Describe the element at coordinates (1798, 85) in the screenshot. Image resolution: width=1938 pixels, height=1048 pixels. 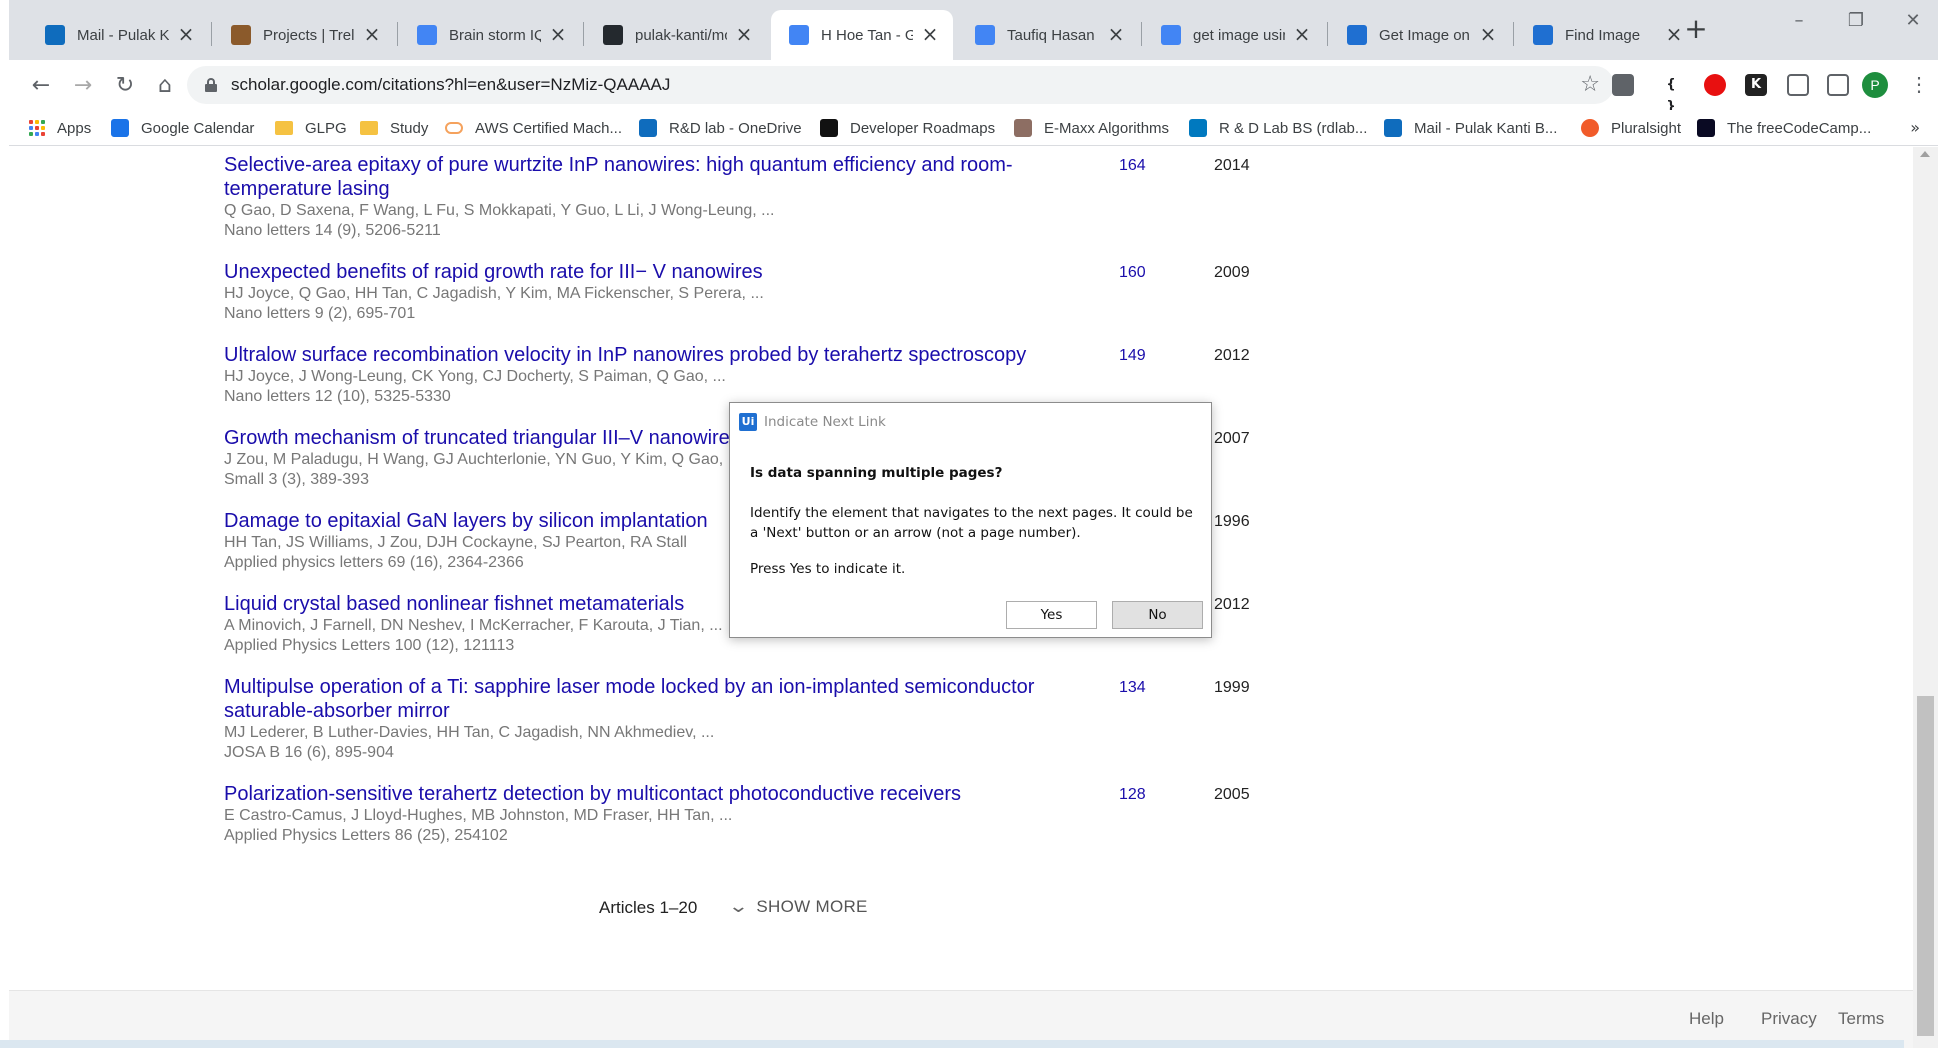
I see `shield-outline-icon` at that location.